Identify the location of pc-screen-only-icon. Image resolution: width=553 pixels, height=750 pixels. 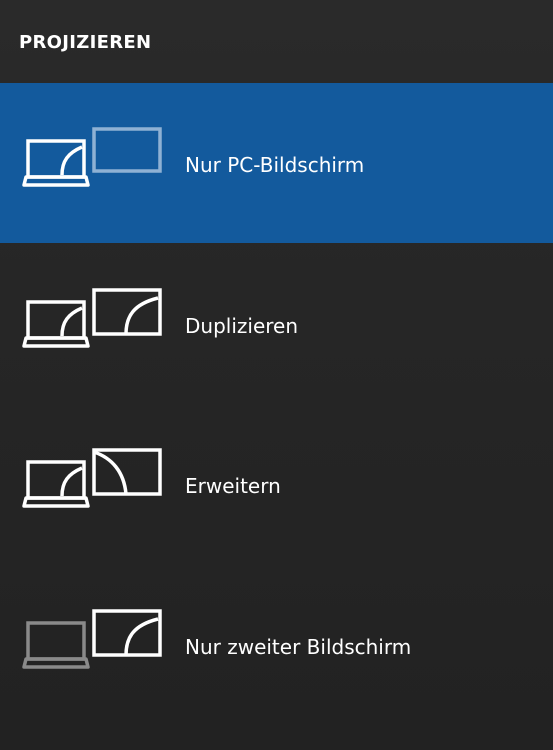
(92, 157).